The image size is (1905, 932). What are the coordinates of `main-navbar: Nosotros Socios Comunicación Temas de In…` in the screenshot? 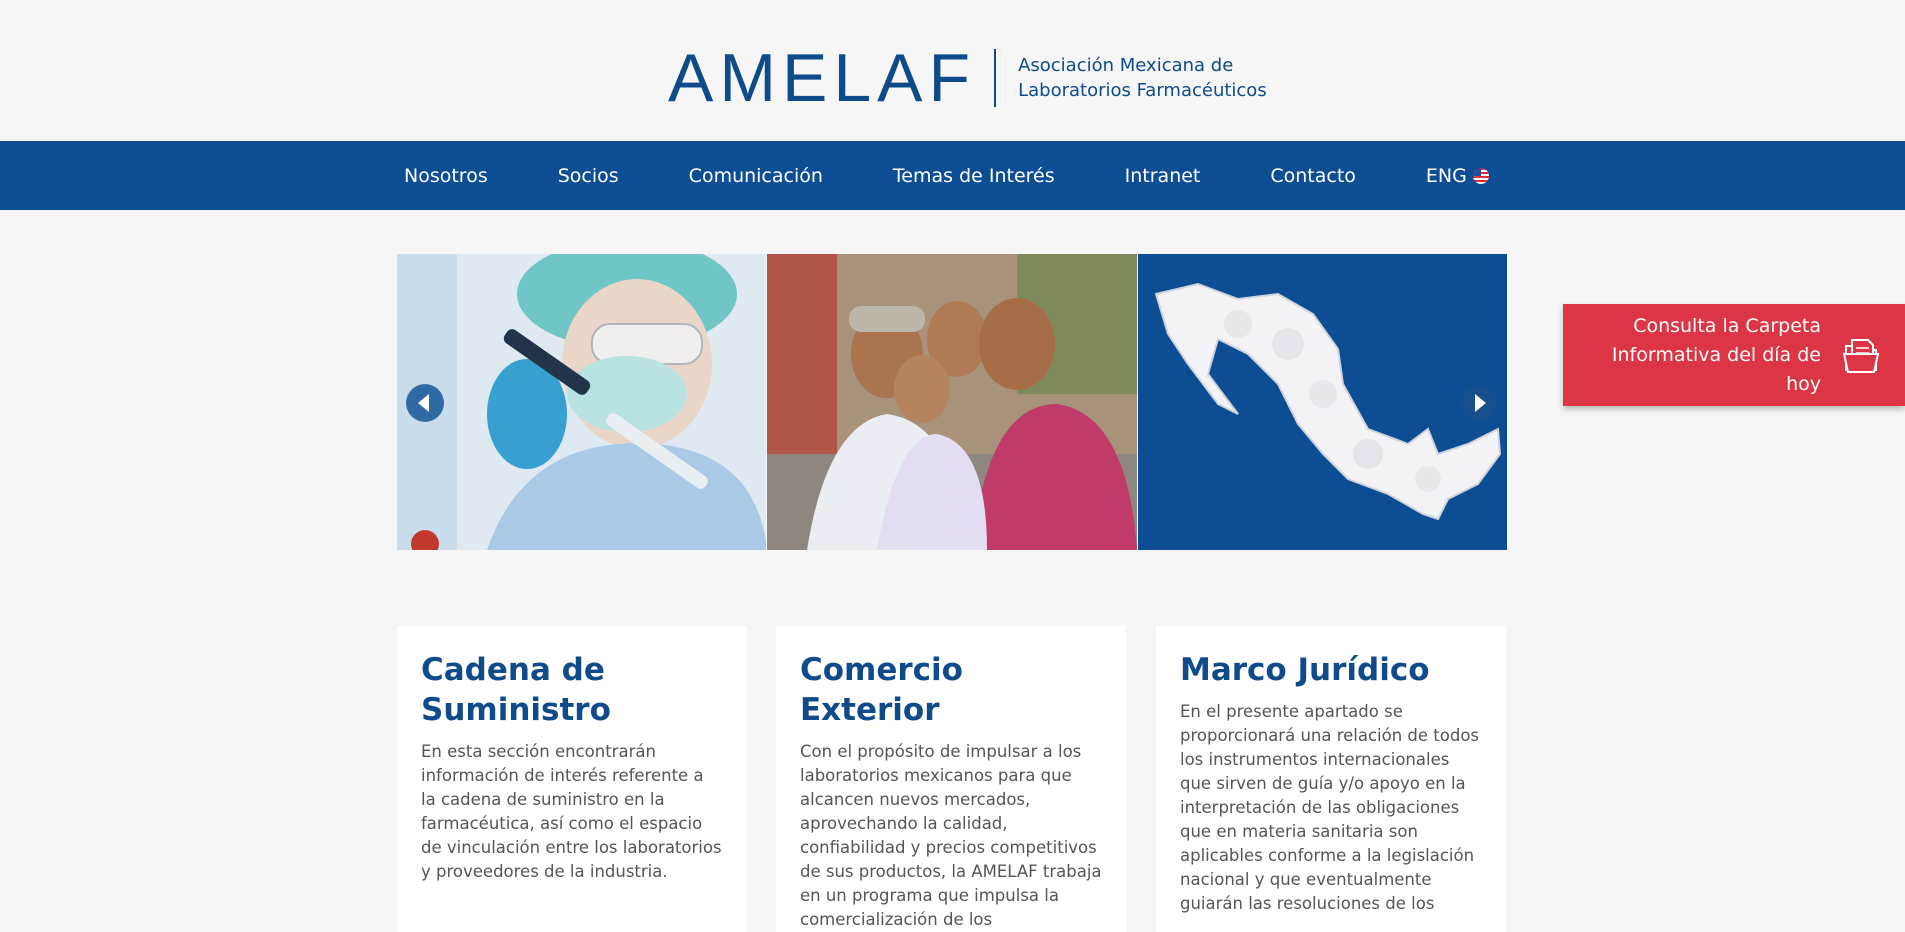 It's located at (952, 175).